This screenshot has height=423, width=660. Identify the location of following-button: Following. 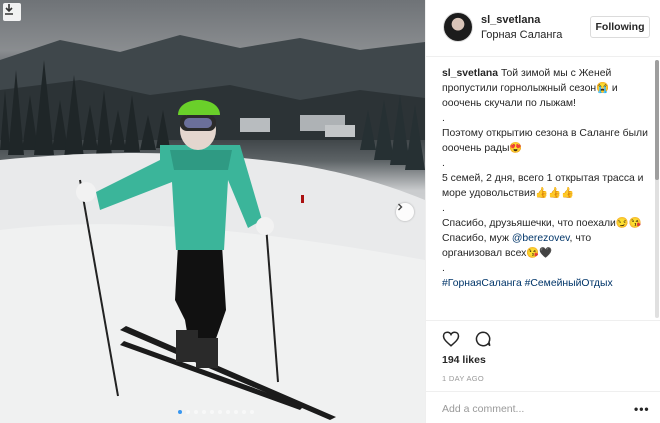
(620, 27).